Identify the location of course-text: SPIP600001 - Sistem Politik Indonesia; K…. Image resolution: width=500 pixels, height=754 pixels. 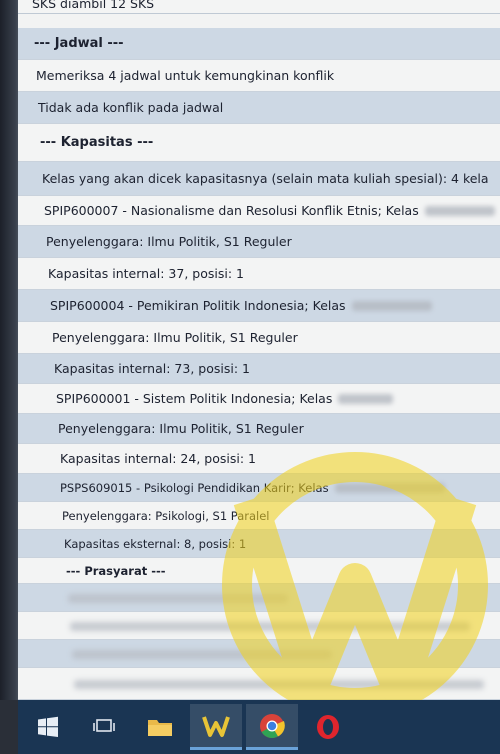
(194, 398).